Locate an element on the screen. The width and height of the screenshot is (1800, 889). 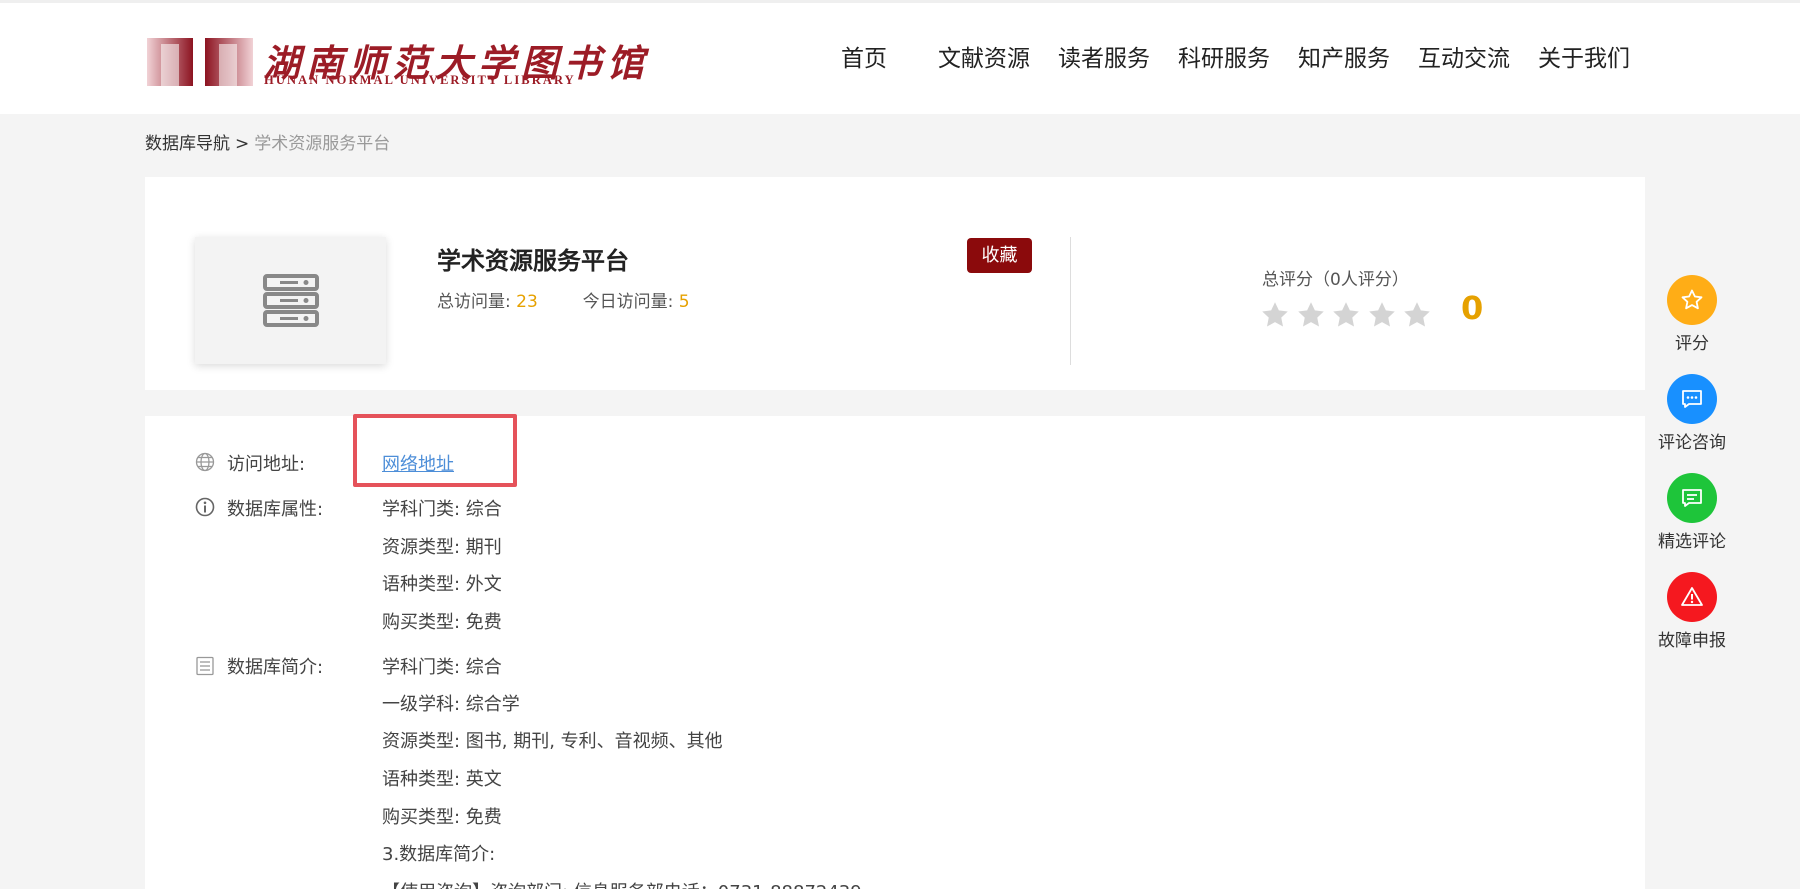
intro-resource-type: 资源类型: 图书, 期刊, 专利、音视频、其他 is located at coordinates (552, 741).